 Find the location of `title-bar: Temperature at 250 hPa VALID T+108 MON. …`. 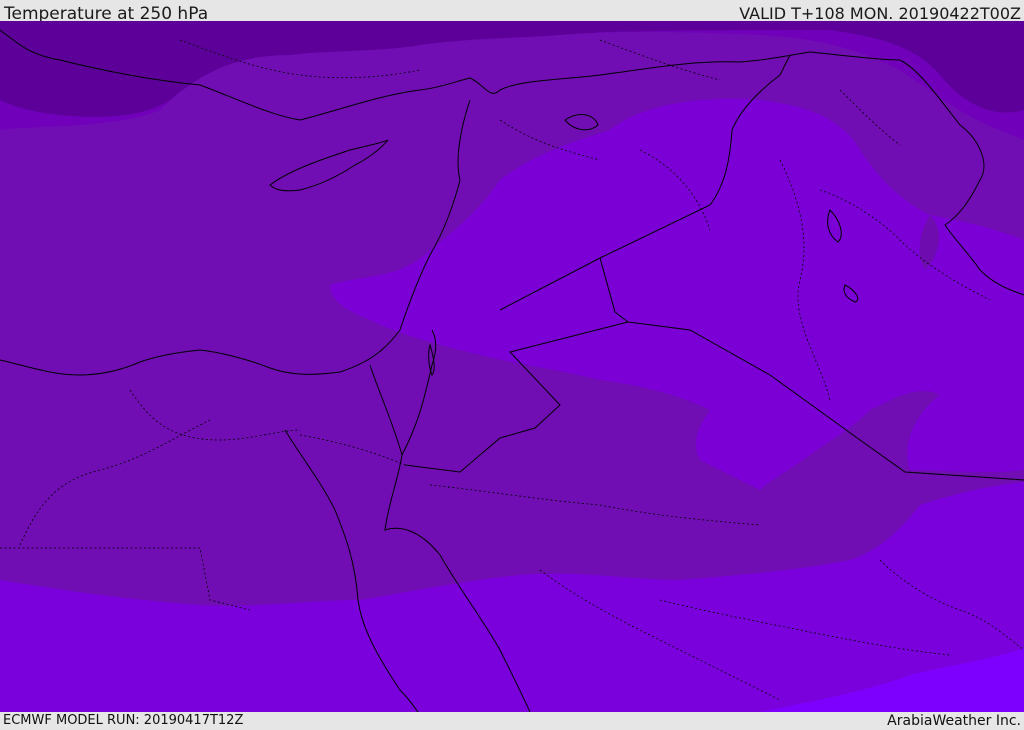

title-bar: Temperature at 250 hPa VALID T+108 MON. … is located at coordinates (512, 12).